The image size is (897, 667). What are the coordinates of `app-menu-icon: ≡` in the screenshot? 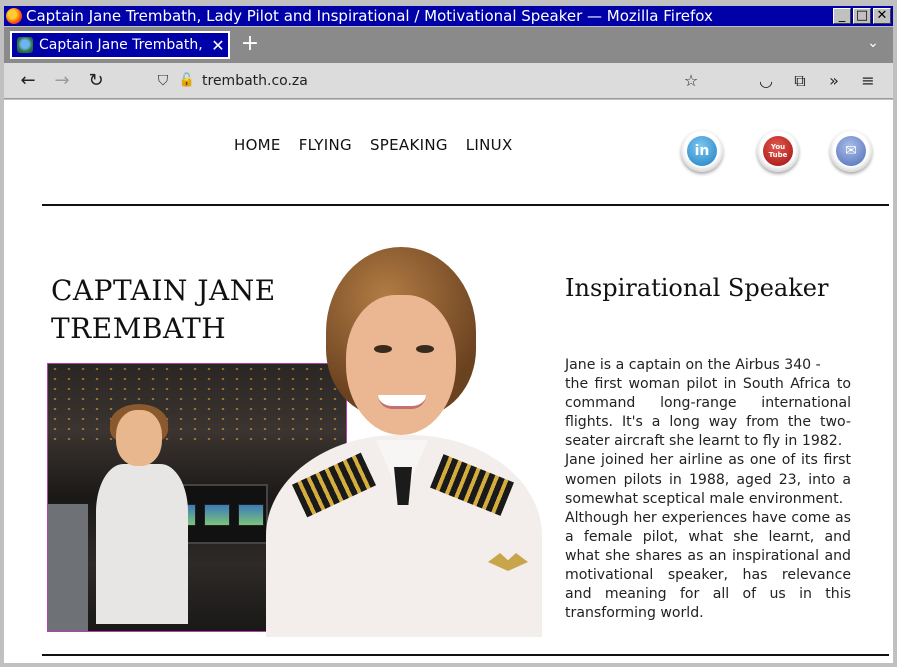 It's located at (868, 81).